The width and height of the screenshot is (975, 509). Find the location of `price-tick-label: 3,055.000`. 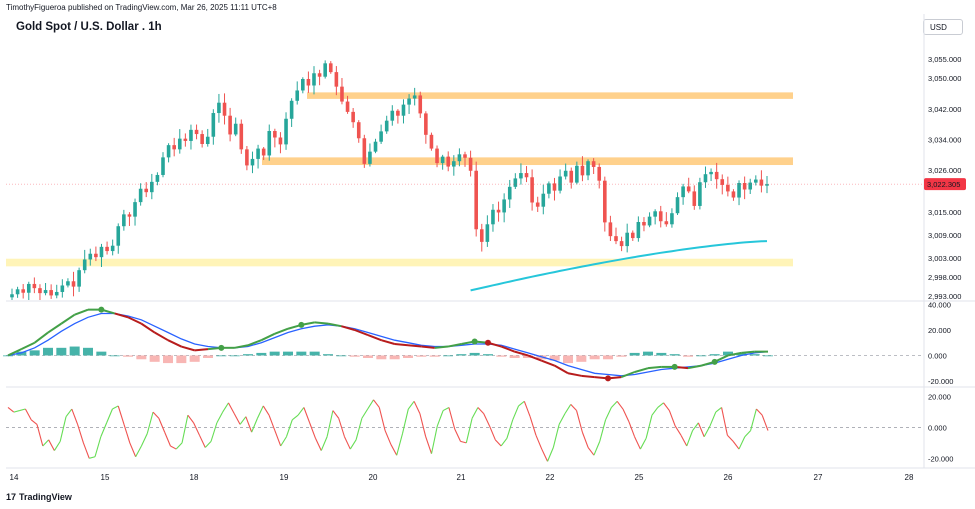

price-tick-label: 3,055.000 is located at coordinates (944, 59).